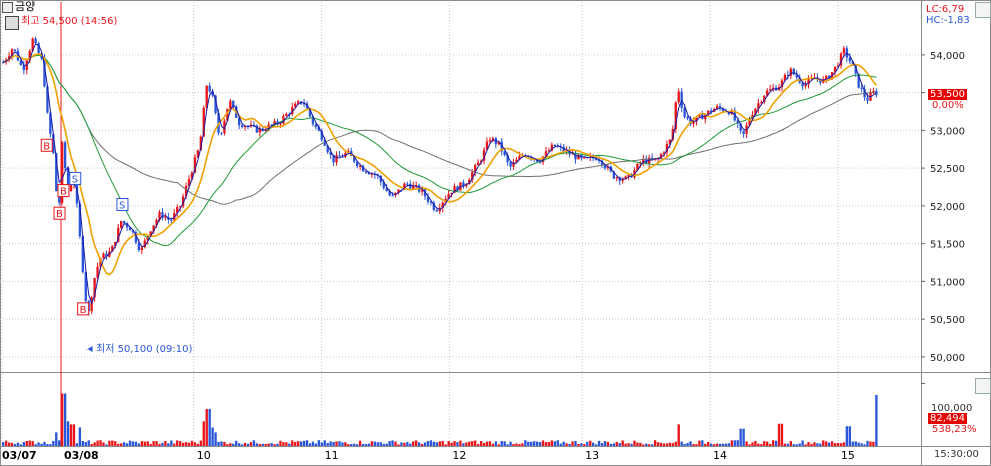  What do you see at coordinates (63, 192) in the screenshot?
I see `signal-b-marker: B` at bounding box center [63, 192].